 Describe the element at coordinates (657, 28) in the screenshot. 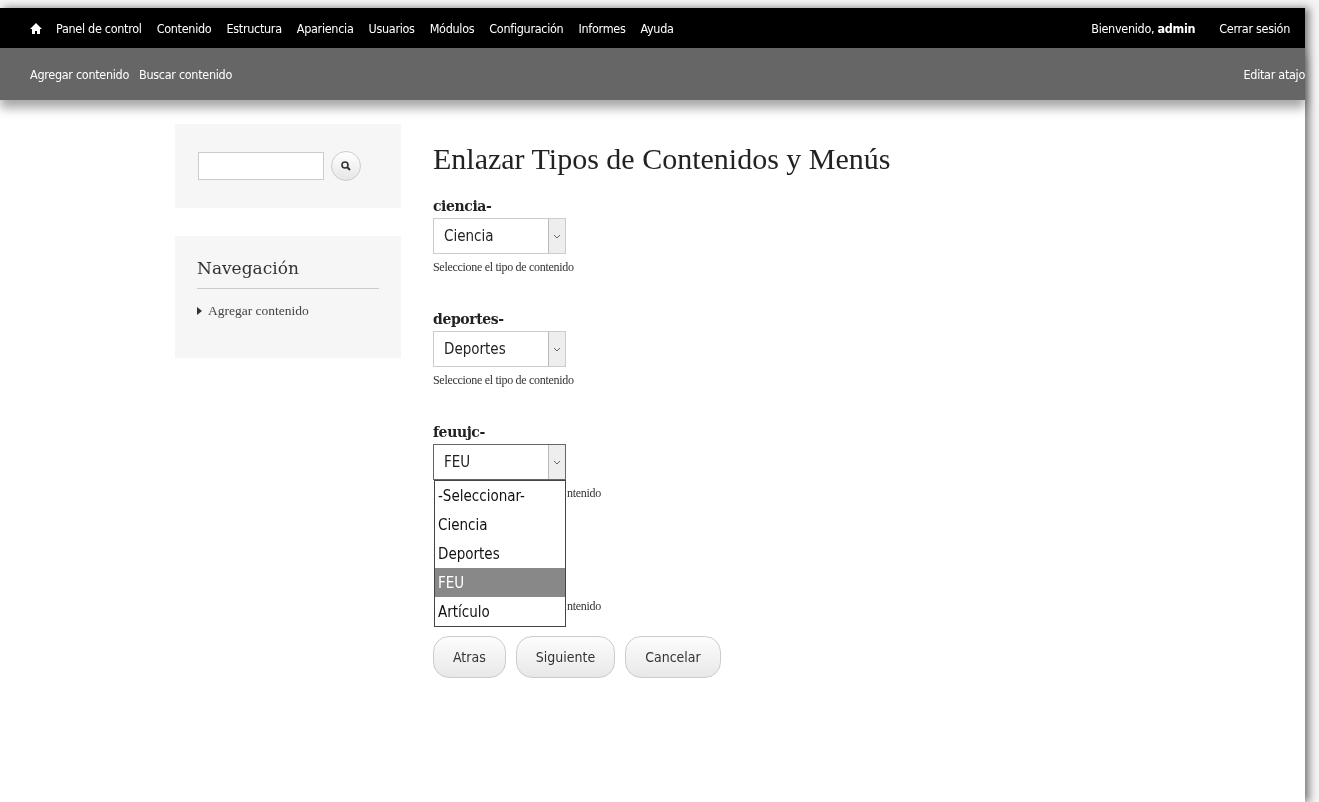

I see `menu-link: Ayuda` at that location.